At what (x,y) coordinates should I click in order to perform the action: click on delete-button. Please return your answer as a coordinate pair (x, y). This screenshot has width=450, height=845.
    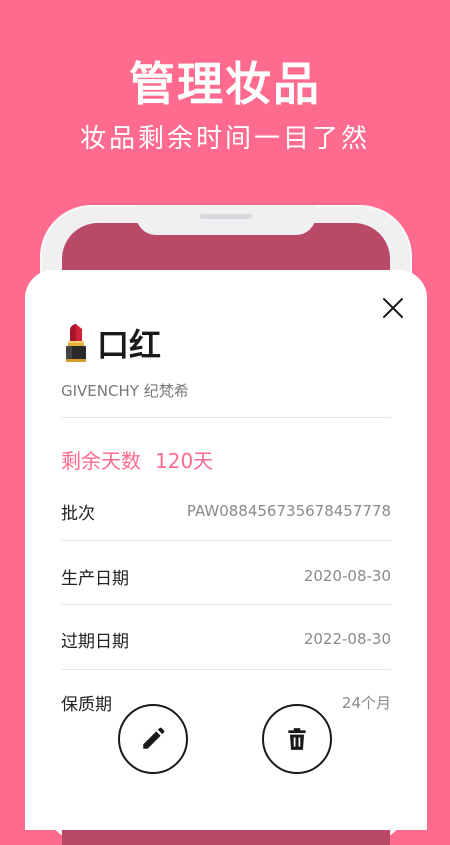
    Looking at the image, I should click on (297, 739).